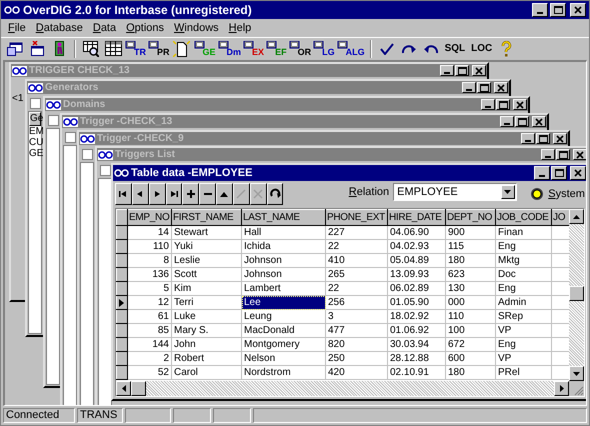 The image size is (590, 426). What do you see at coordinates (455, 48) in the screenshot?
I see `toolbar-button: SQL` at bounding box center [455, 48].